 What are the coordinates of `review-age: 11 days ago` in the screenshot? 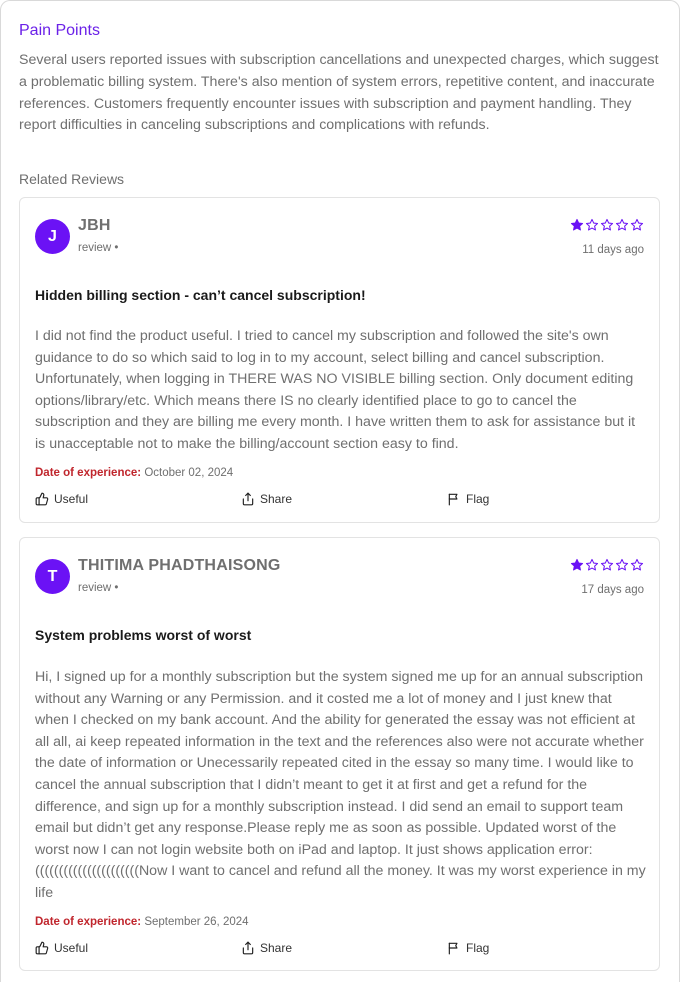 It's located at (613, 250).